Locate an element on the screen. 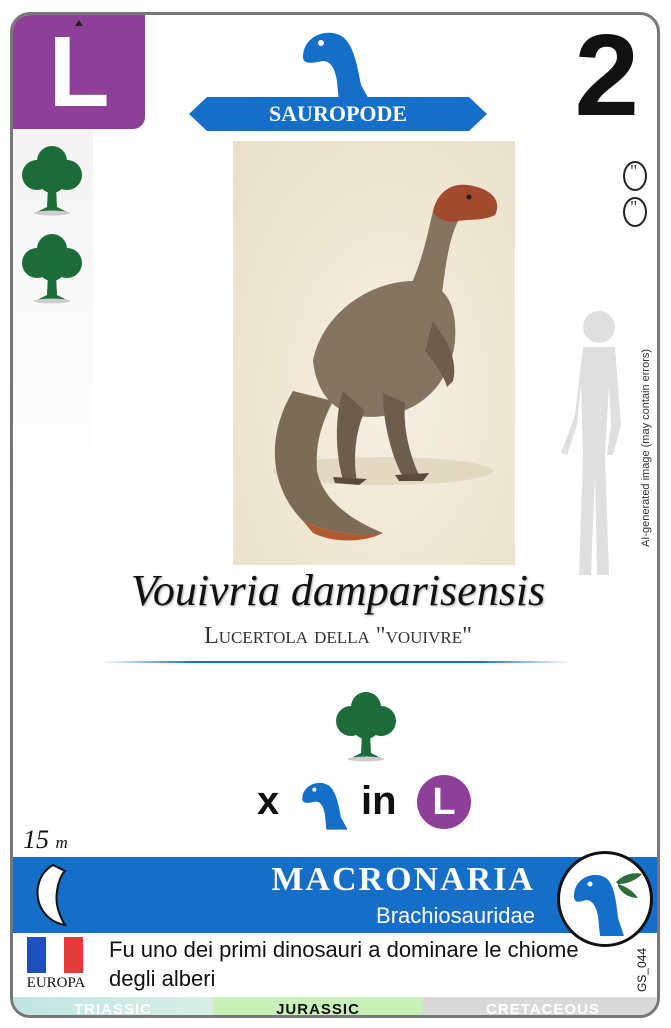  ai-generated-note: AI-generated image (may contain errors) is located at coordinates (646, 448).